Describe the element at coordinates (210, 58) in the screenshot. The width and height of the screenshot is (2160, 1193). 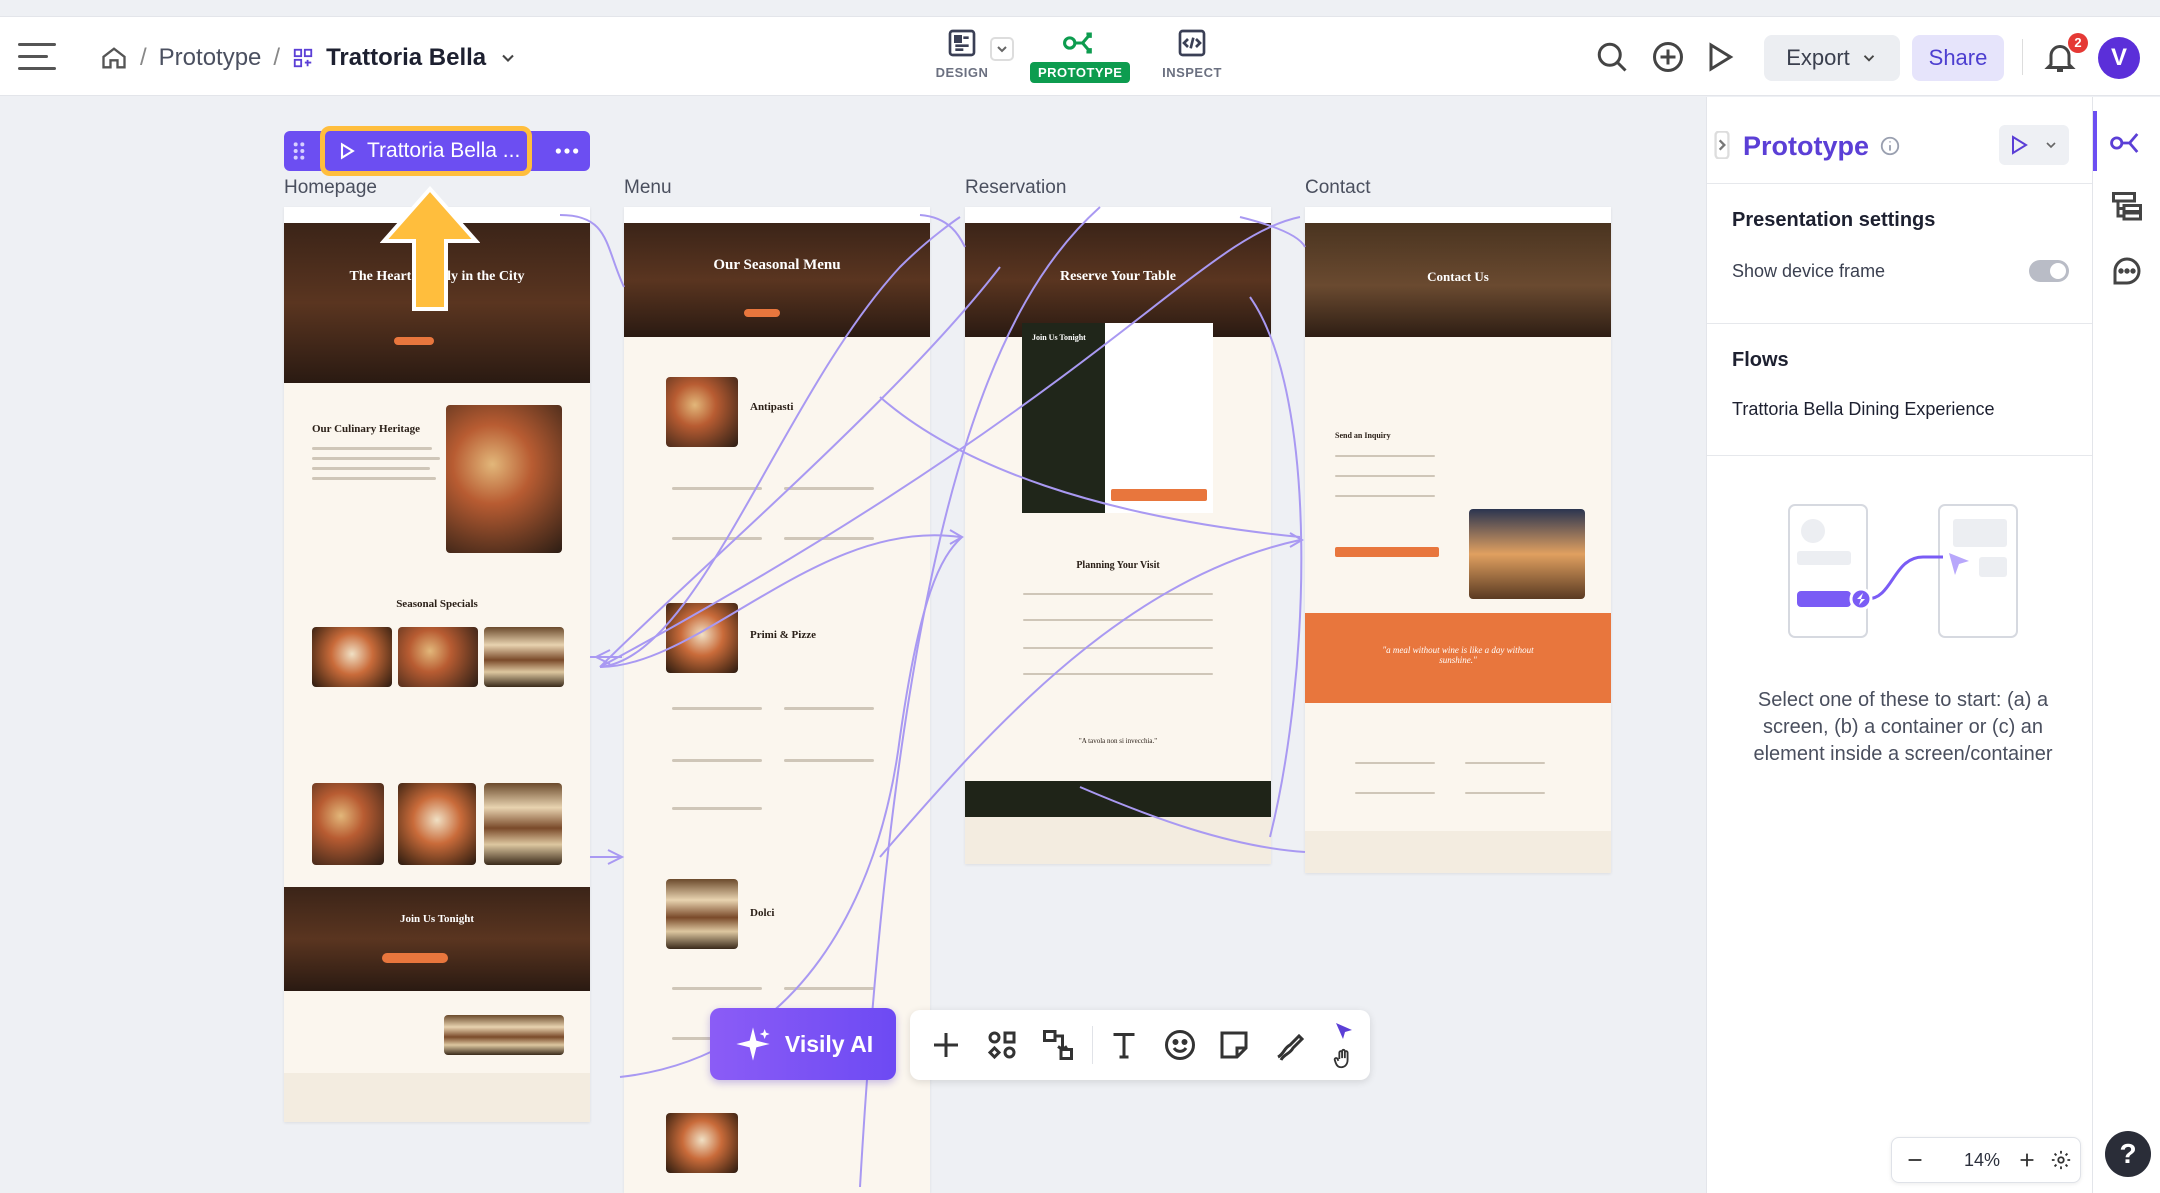
I see `breadcrumb-project: Prototype` at that location.